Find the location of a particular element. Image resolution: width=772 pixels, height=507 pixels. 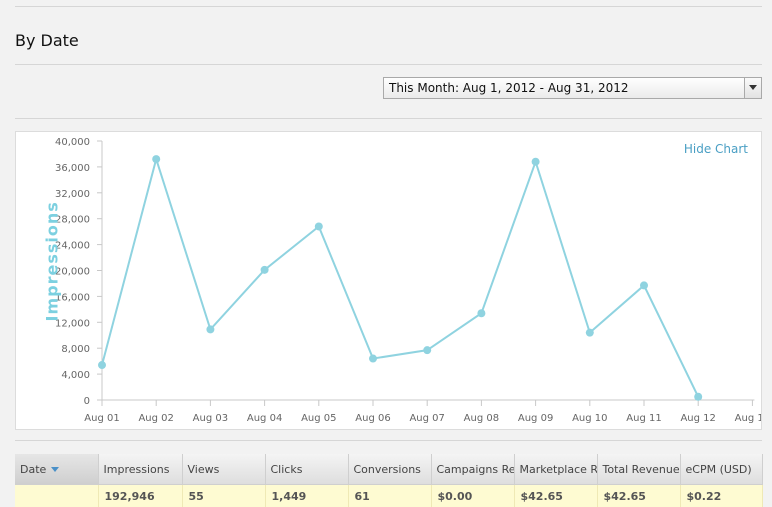

column-header-total-revenue: Total Revenue (USD) is located at coordinates (638, 469).